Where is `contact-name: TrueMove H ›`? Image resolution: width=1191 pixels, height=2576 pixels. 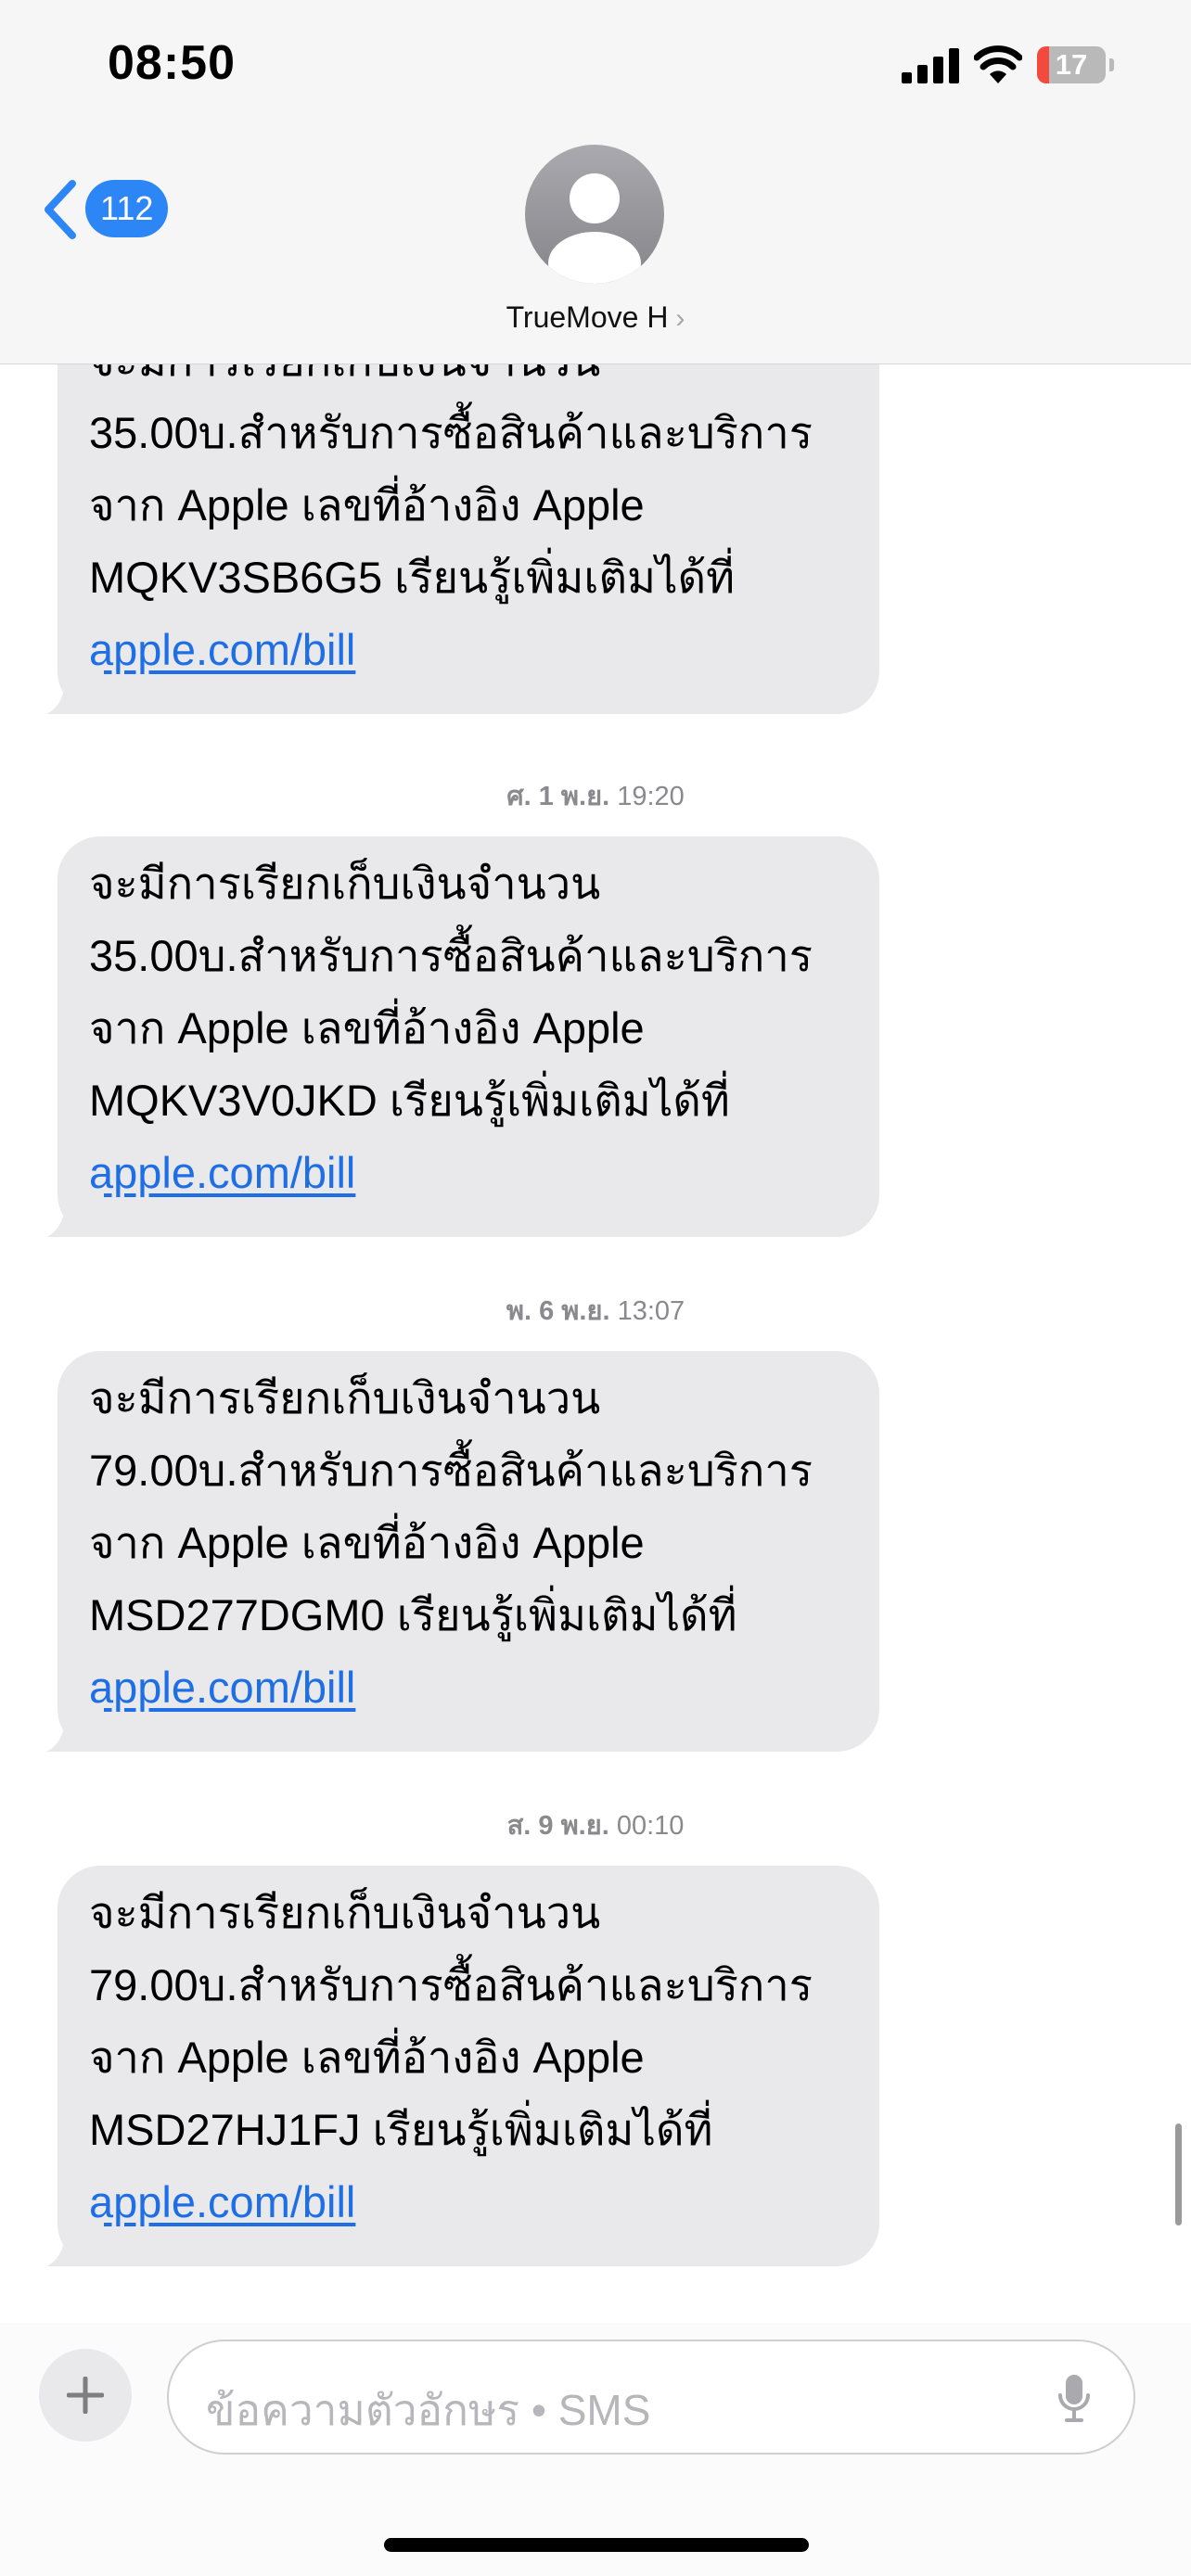
contact-name: TrueMove H › is located at coordinates (595, 318).